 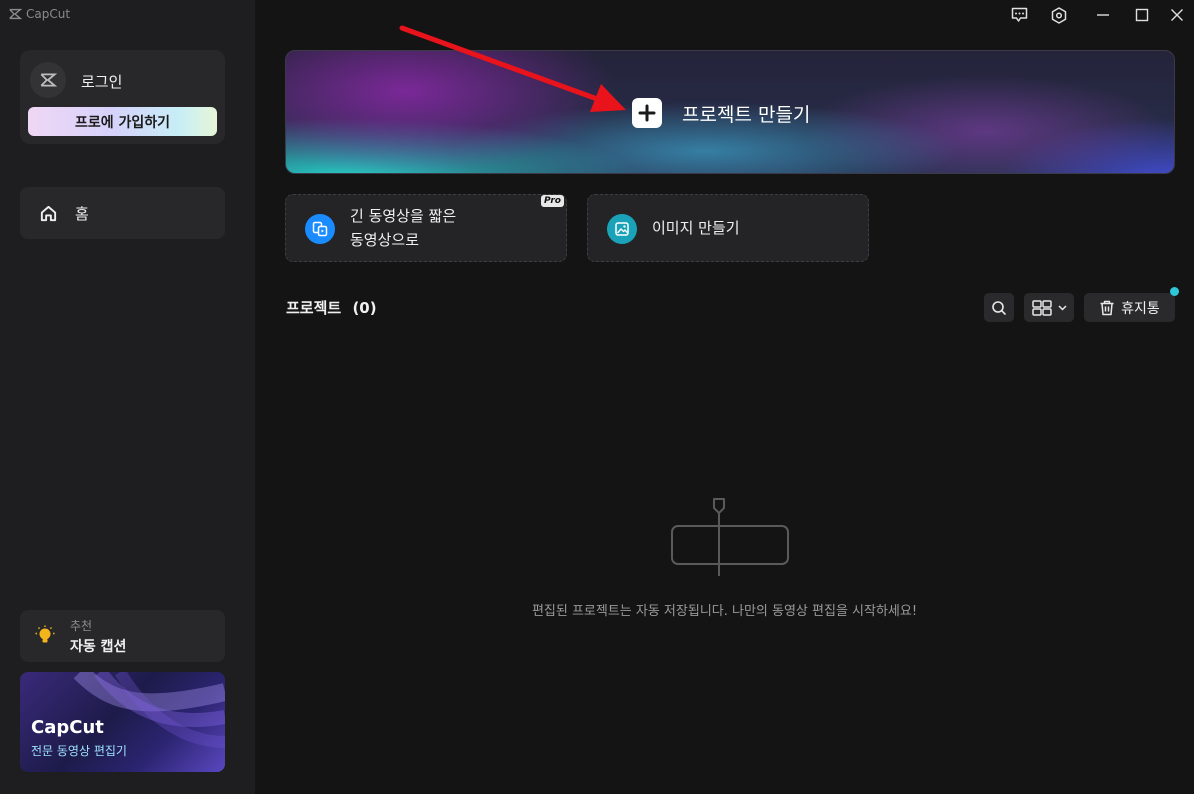 I want to click on settings-button, so click(x=1059, y=15).